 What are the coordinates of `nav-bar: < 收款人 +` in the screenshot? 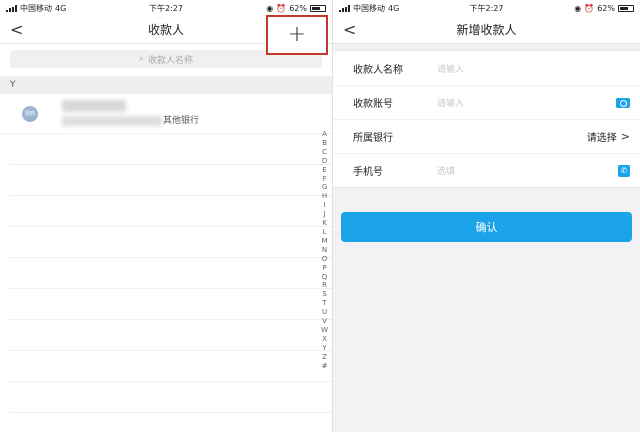 It's located at (166, 35).